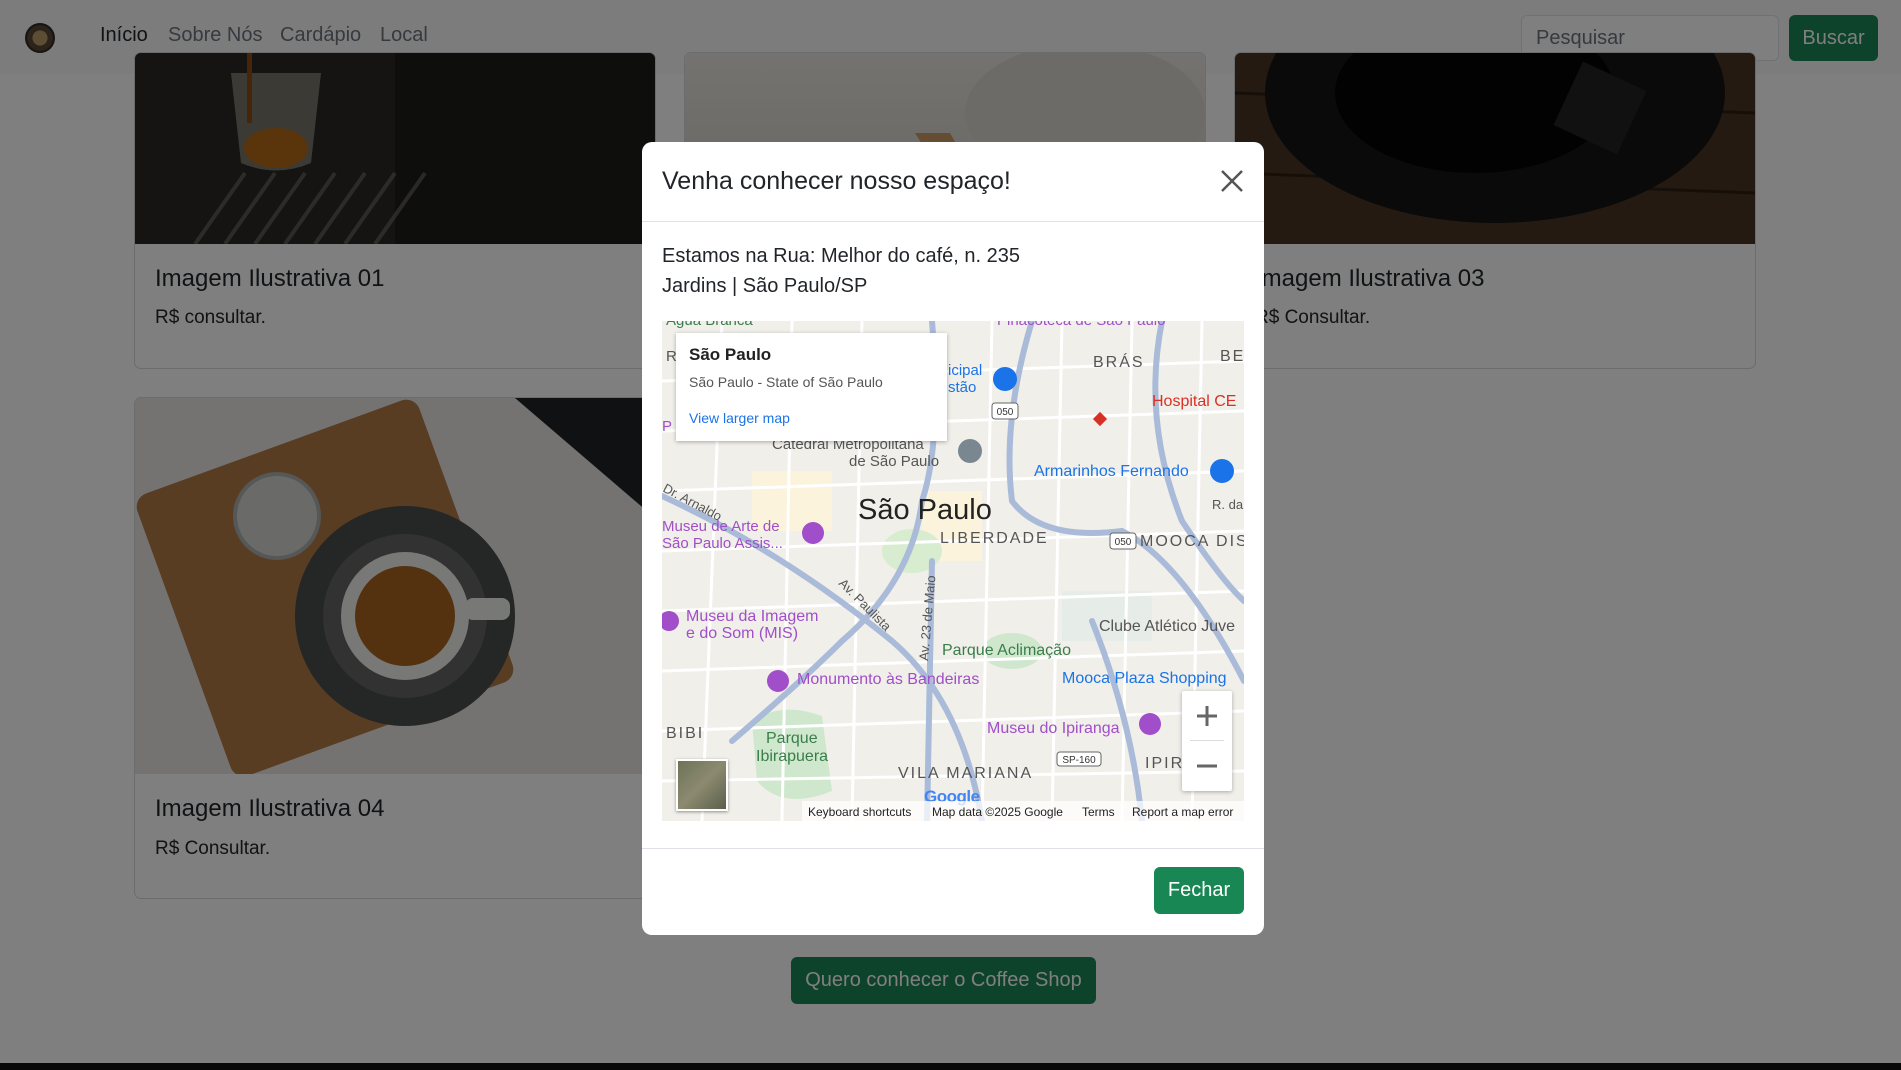 This screenshot has height=1070, width=1901. I want to click on route-050-east-label: 050, so click(1123, 542).